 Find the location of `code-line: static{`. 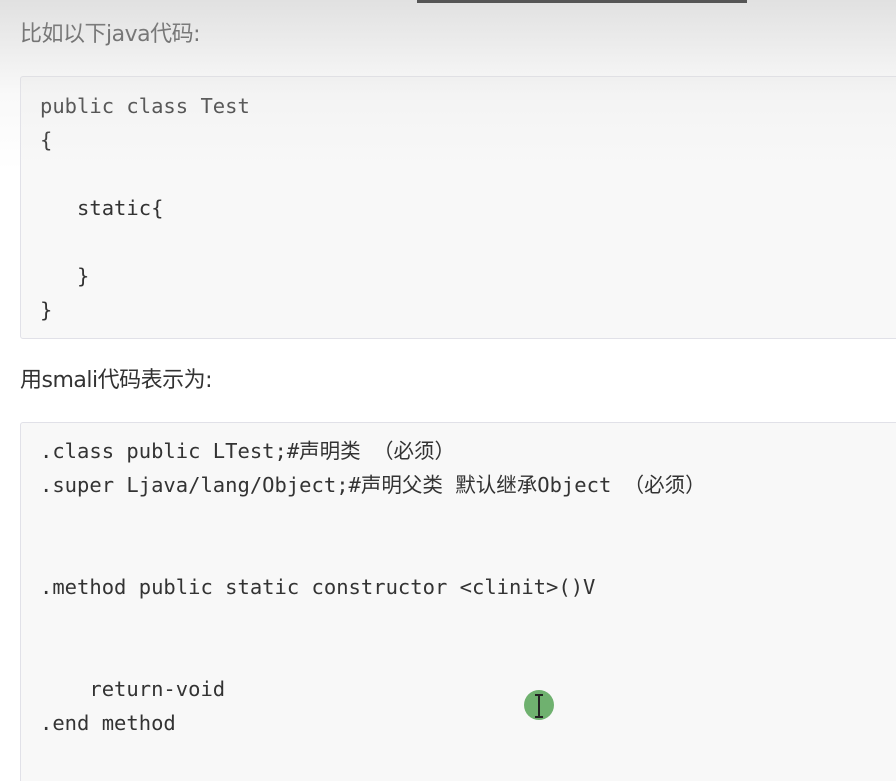

code-line: static{ is located at coordinates (102, 208).